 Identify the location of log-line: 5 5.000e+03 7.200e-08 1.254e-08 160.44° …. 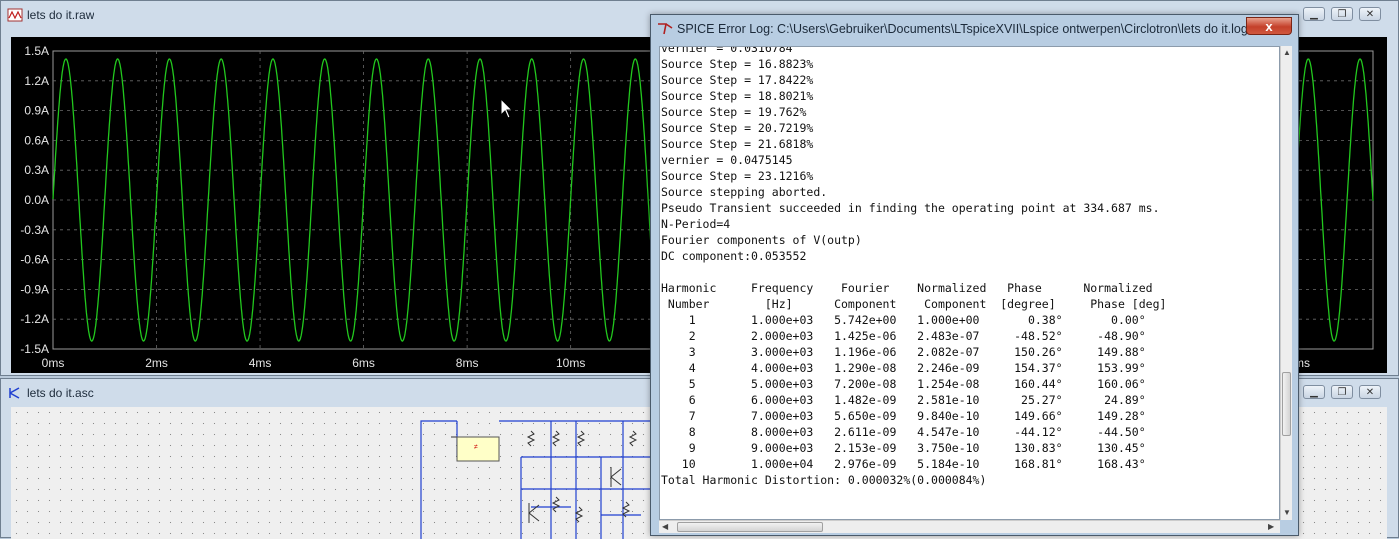
(903, 384).